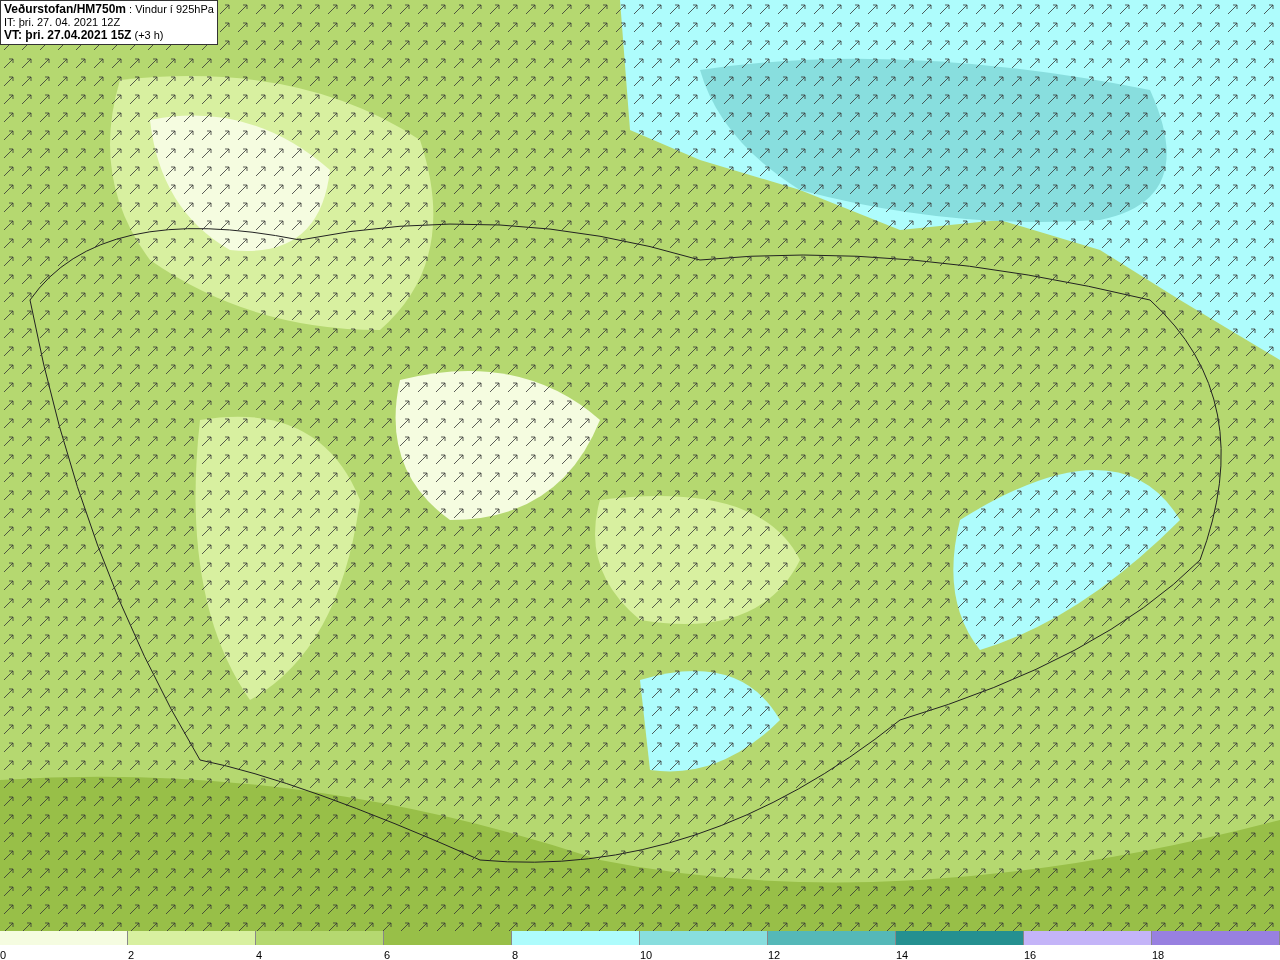 This screenshot has height=960, width=1280. I want to click on legend-label: 0, so click(3, 954).